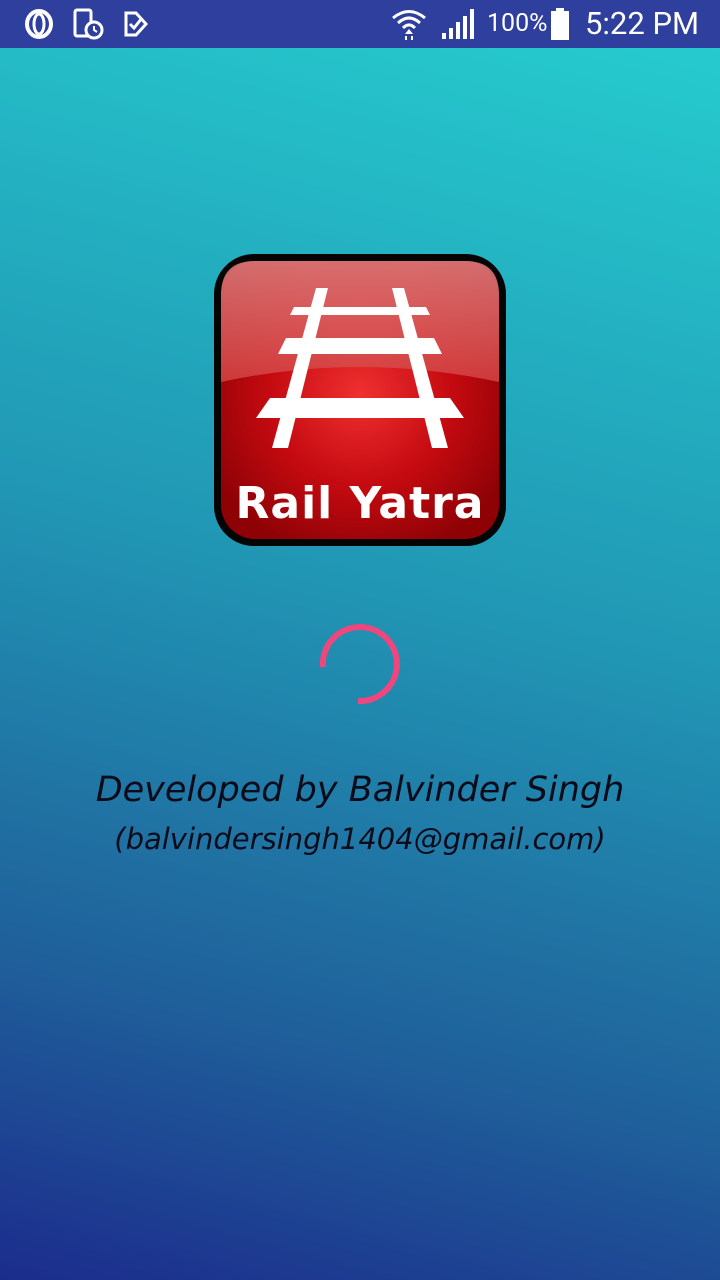 The image size is (720, 1280). What do you see at coordinates (458, 24) in the screenshot?
I see `cellular-signal-icon` at bounding box center [458, 24].